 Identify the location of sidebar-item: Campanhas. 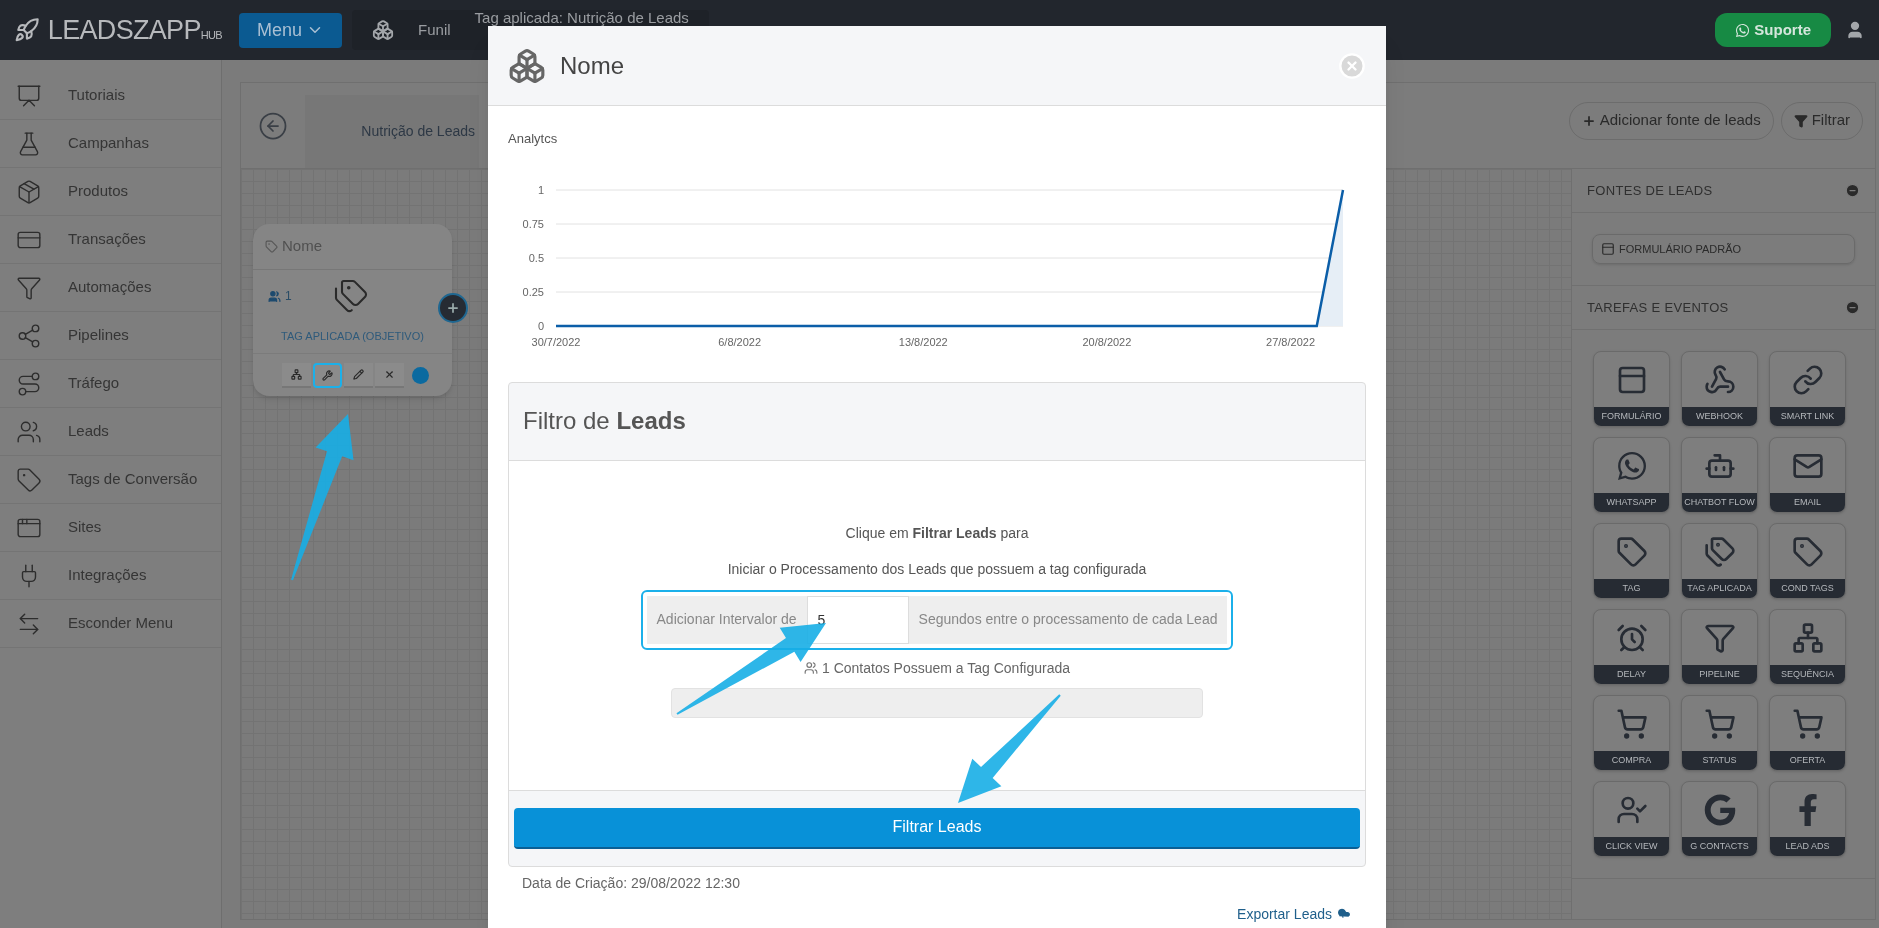
(110, 144).